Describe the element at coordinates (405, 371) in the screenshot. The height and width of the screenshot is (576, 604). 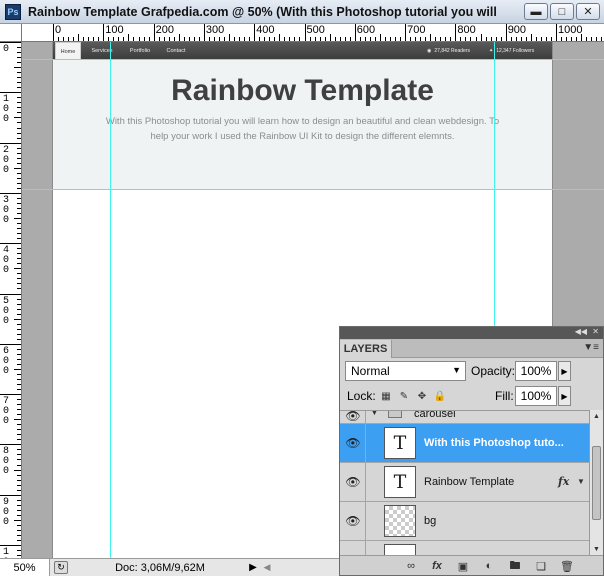
I see `blend-mode-select: Normal ▼` at that location.